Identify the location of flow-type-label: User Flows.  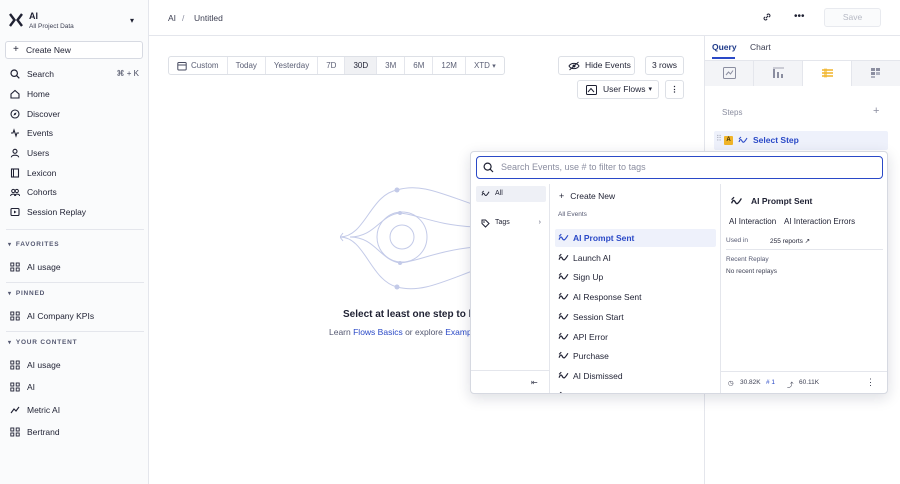
(624, 89).